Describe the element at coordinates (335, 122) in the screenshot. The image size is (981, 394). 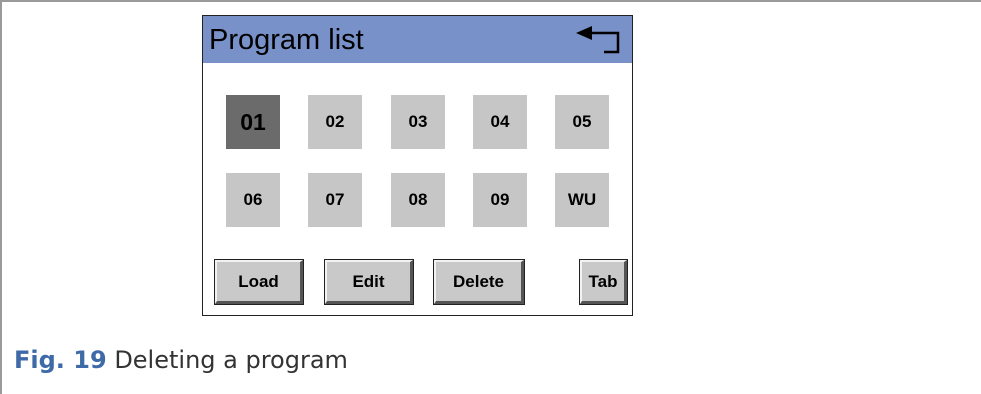
I see `program-tile-02: 02` at that location.